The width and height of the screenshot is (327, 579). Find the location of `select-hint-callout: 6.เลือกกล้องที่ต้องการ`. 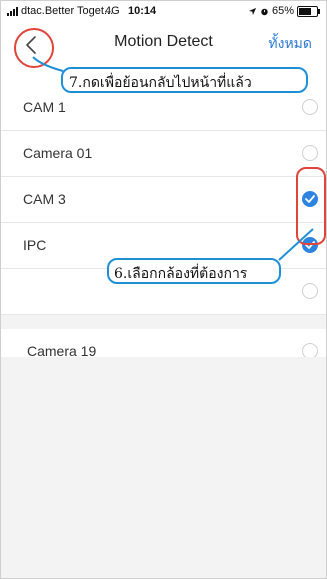

select-hint-callout: 6.เลือกกล้องที่ต้องการ is located at coordinates (194, 271).